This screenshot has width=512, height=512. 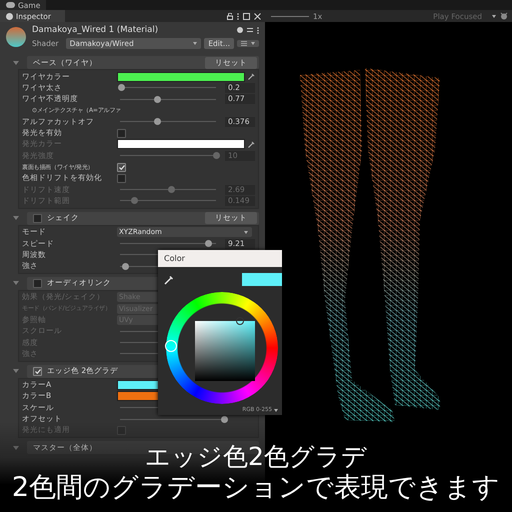 What do you see at coordinates (240, 321) in the screenshot?
I see `color-handle` at bounding box center [240, 321].